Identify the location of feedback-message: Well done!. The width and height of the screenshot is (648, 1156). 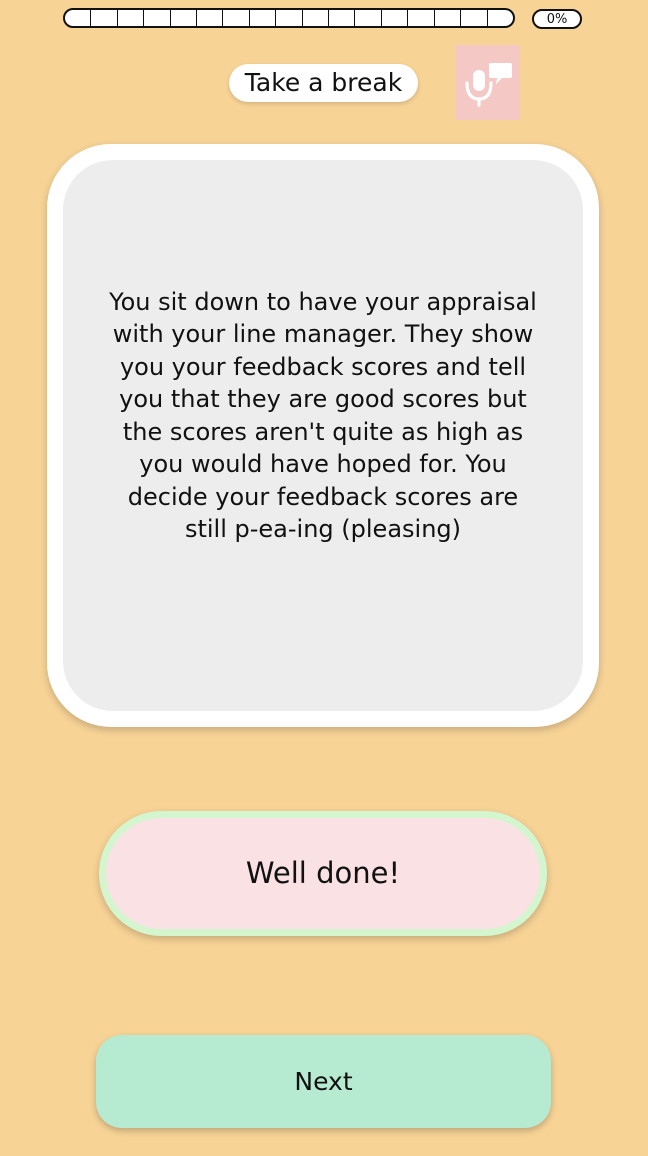
(323, 873).